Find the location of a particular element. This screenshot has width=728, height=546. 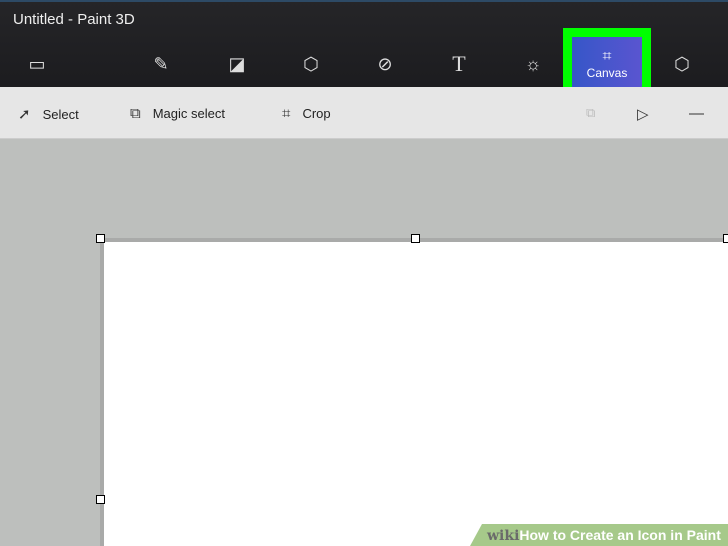

3d-shapes-button: ⬡ is located at coordinates (311, 64).